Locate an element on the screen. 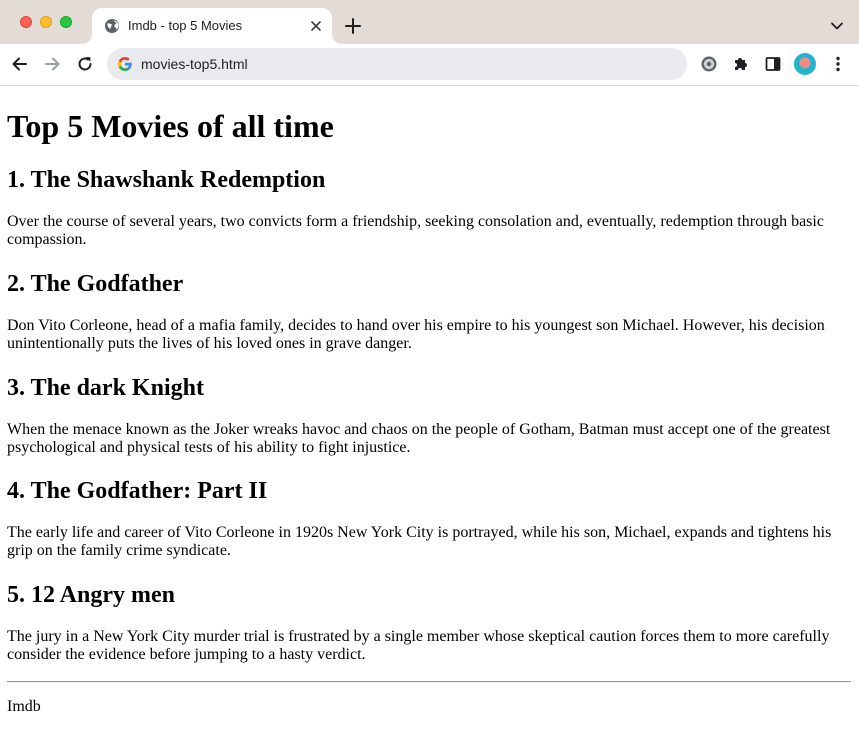 The width and height of the screenshot is (859, 734). gear-icon is located at coordinates (709, 64).